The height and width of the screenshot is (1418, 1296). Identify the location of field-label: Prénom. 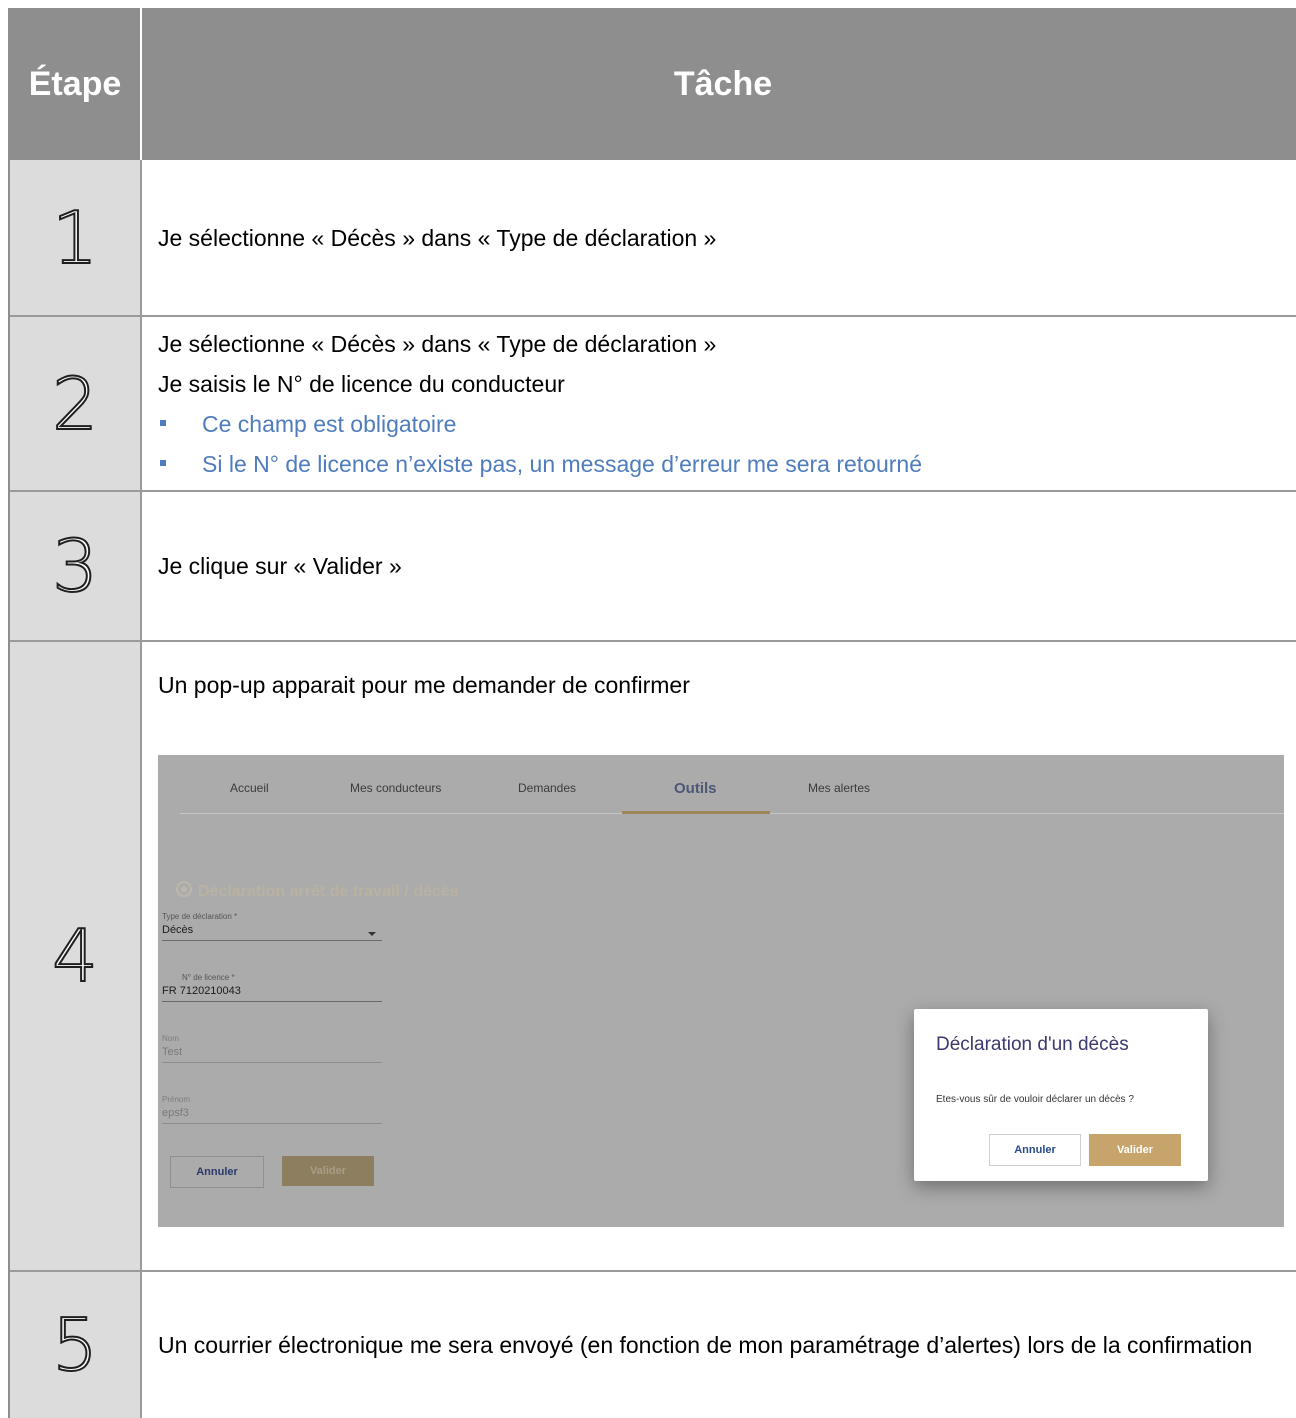
(176, 1099).